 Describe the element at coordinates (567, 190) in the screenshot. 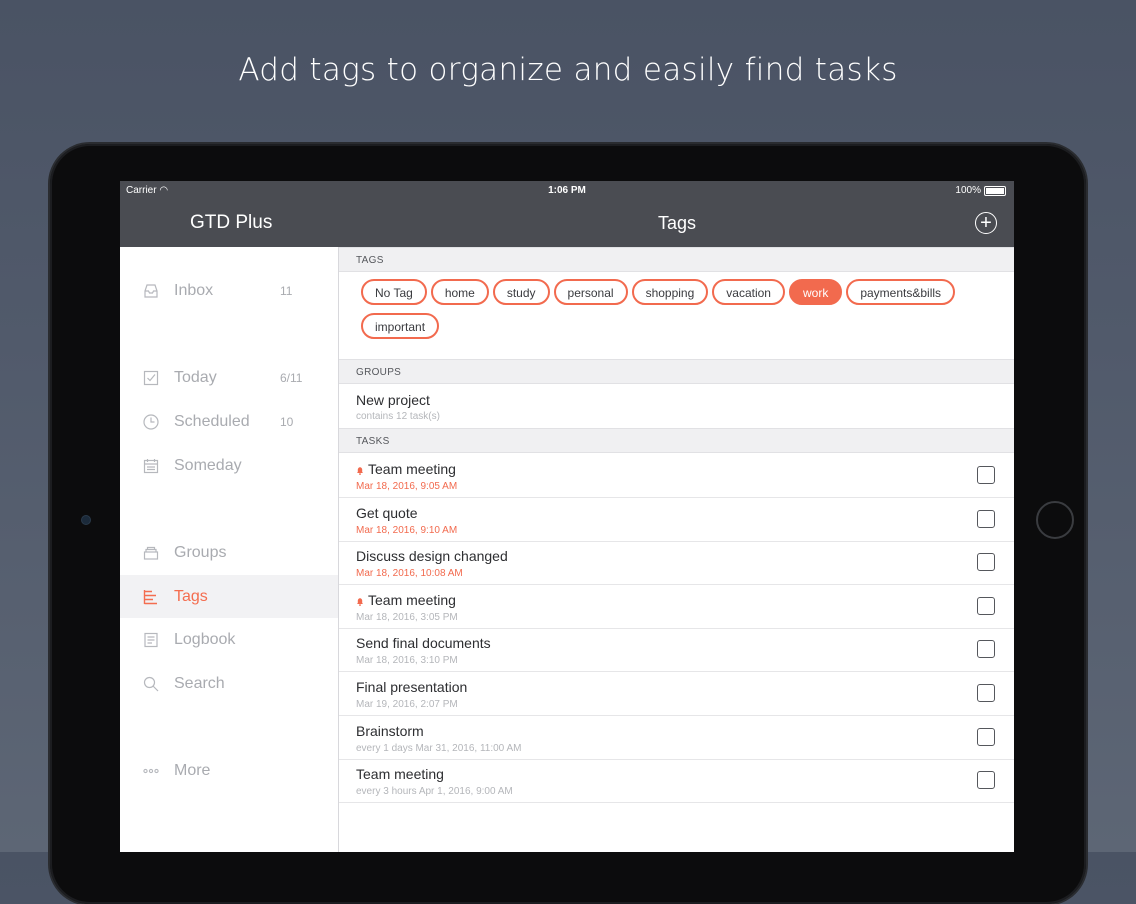

I see `status-time: 1:06 PM` at that location.